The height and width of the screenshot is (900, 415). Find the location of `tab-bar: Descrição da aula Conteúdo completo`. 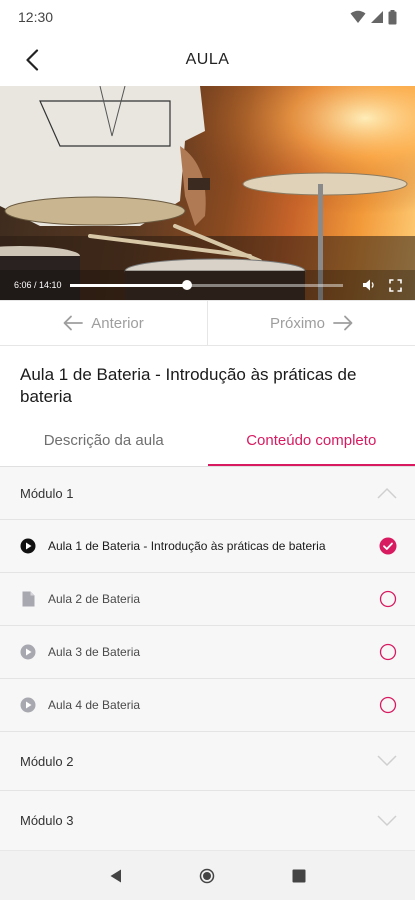

tab-bar: Descrição da aula Conteúdo completo is located at coordinates (207, 440).